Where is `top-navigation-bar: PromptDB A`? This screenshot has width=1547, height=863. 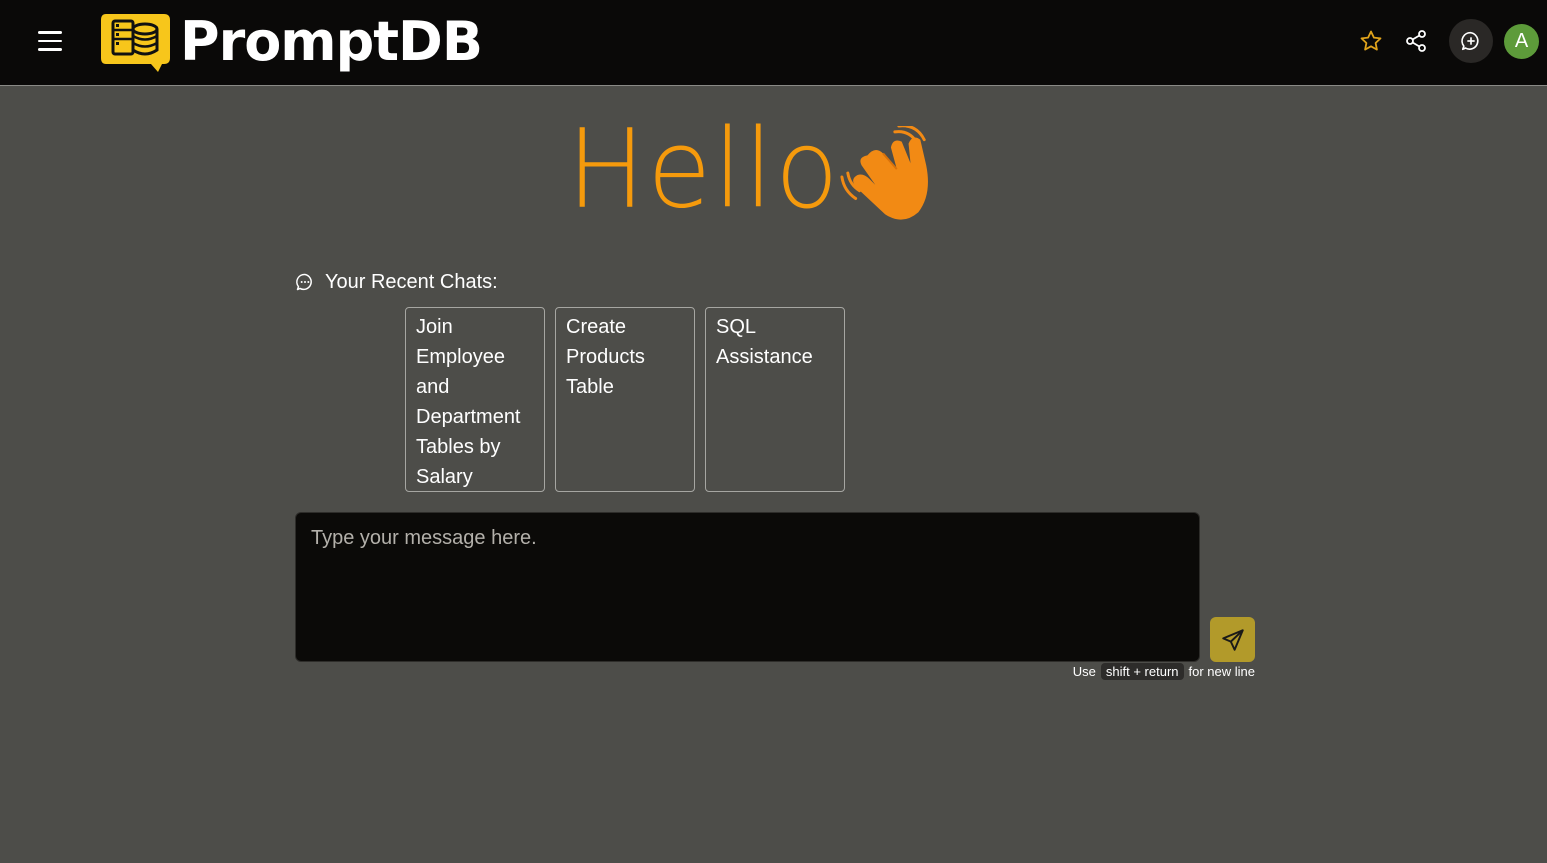
top-navigation-bar: PromptDB A is located at coordinates (773, 43).